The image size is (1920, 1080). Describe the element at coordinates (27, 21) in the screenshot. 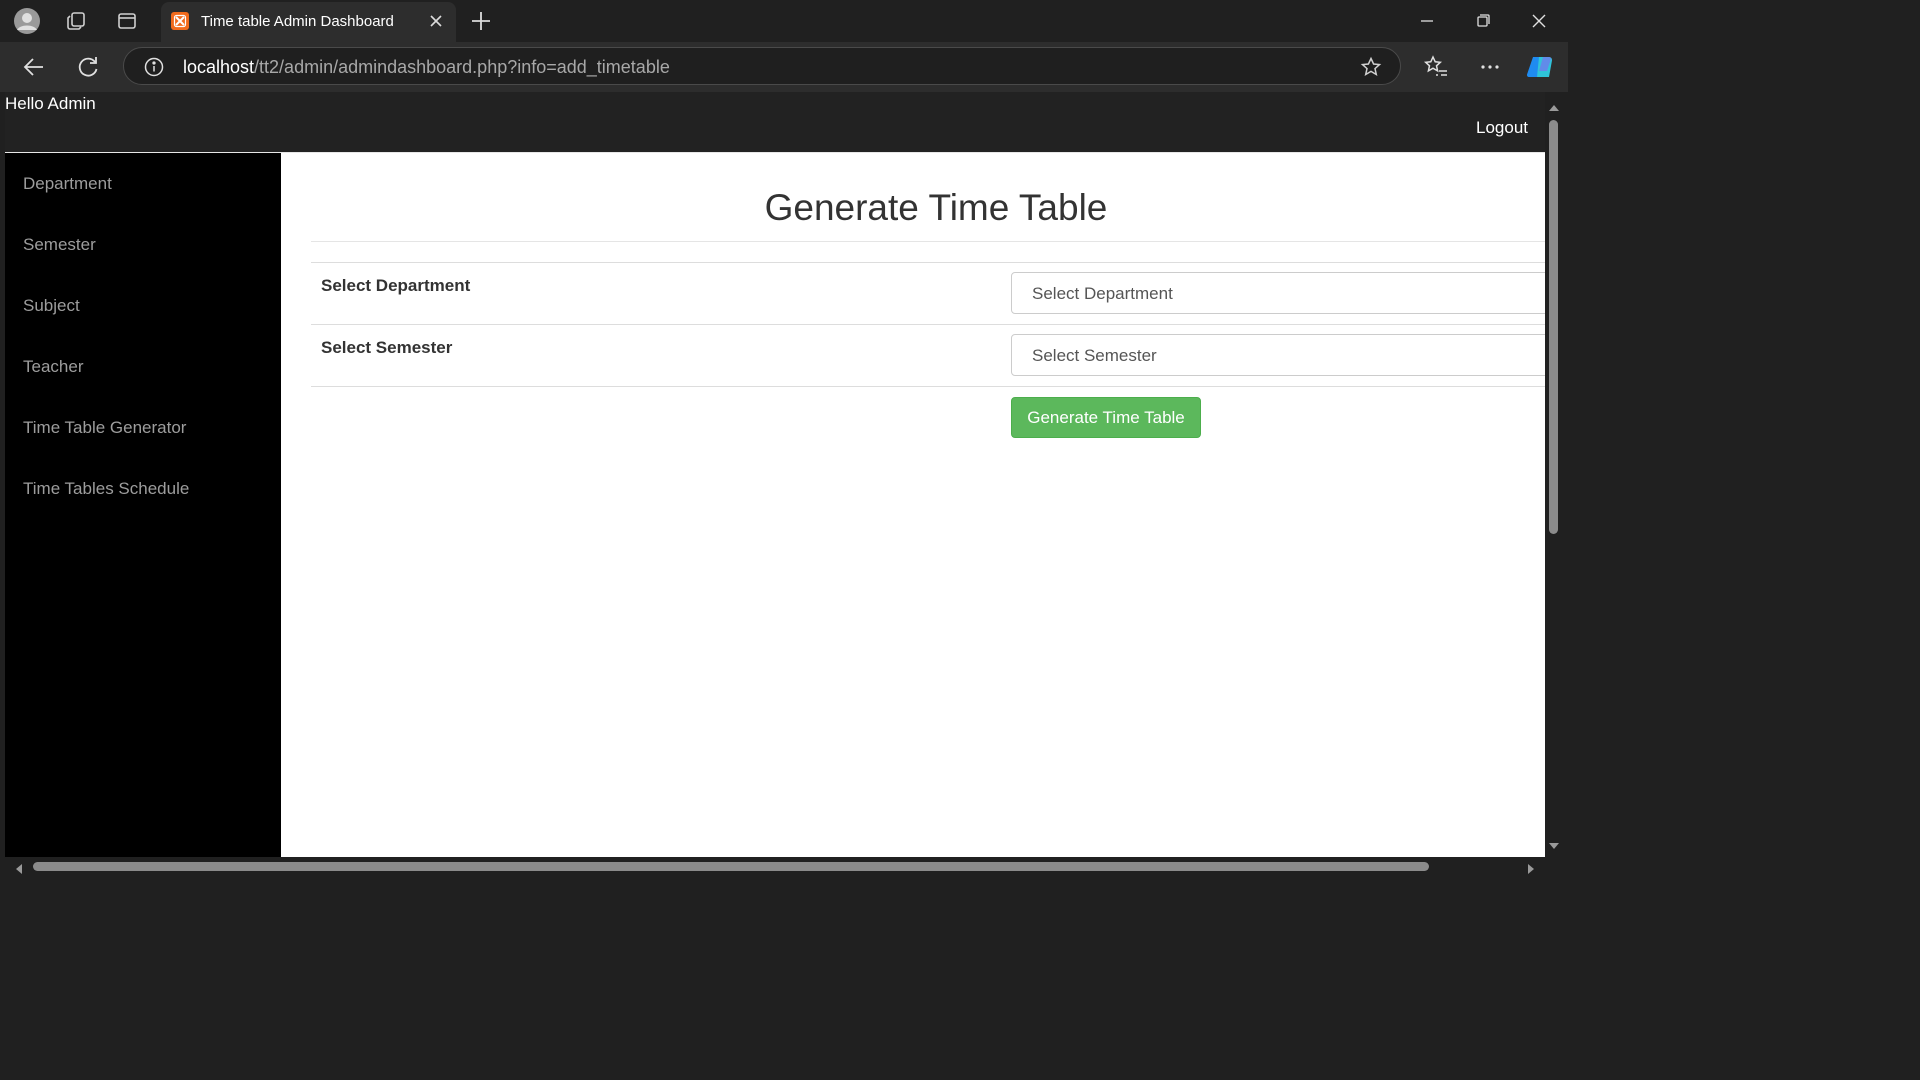

I see `profile-icon` at that location.